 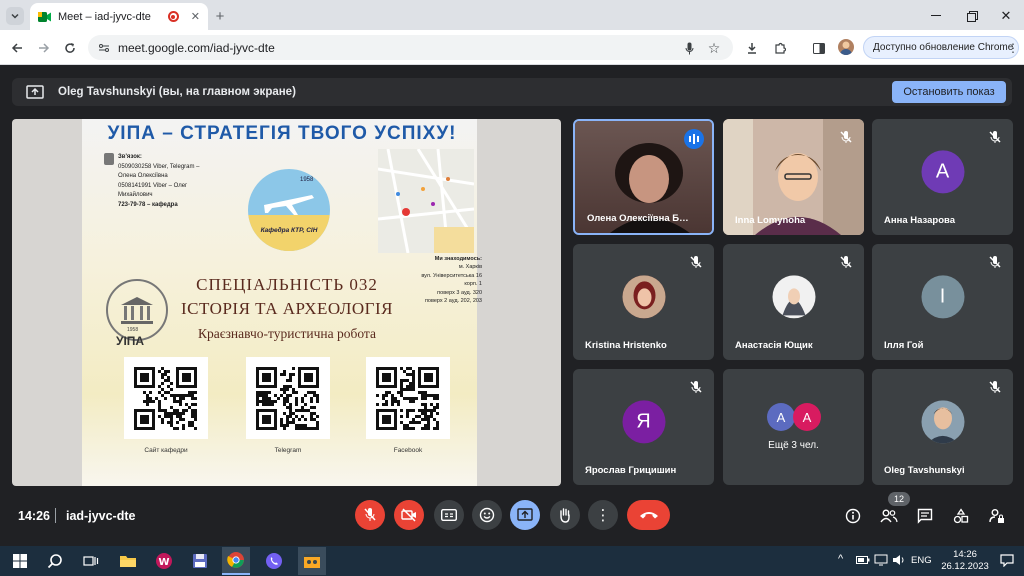 What do you see at coordinates (458, 259) in the screenshot?
I see `address-title: Ми знаходимось:` at bounding box center [458, 259].